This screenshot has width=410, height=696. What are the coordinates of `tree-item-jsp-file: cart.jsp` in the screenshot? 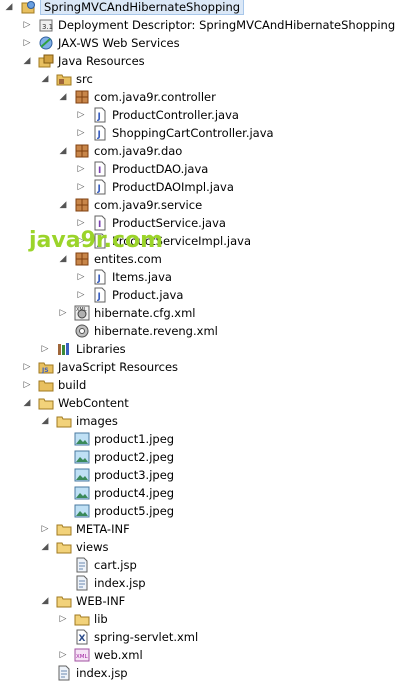 It's located at (97, 565).